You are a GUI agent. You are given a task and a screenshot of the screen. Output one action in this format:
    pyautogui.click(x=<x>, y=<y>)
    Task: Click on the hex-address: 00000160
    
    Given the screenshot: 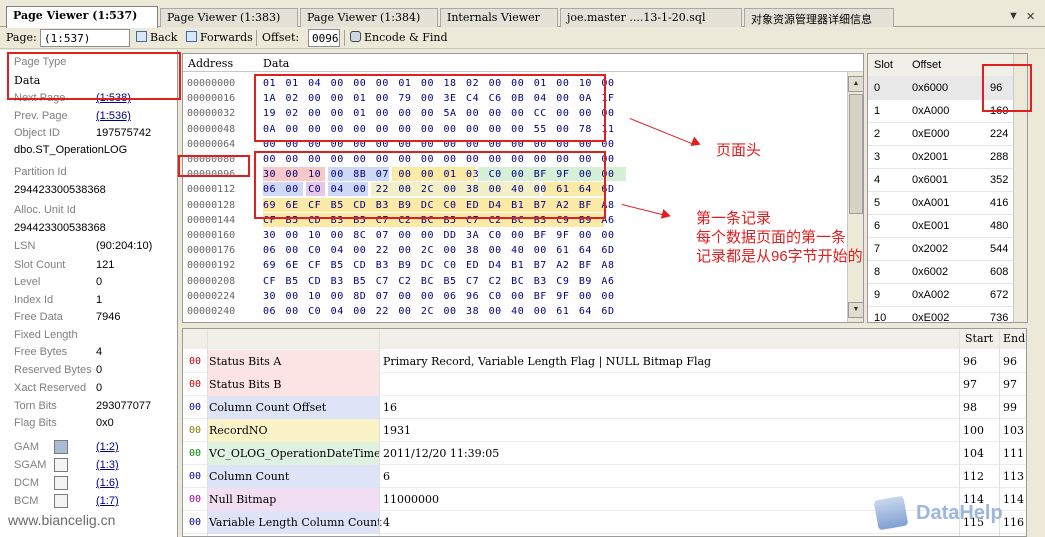 What is the action you would take?
    pyautogui.click(x=211, y=235)
    